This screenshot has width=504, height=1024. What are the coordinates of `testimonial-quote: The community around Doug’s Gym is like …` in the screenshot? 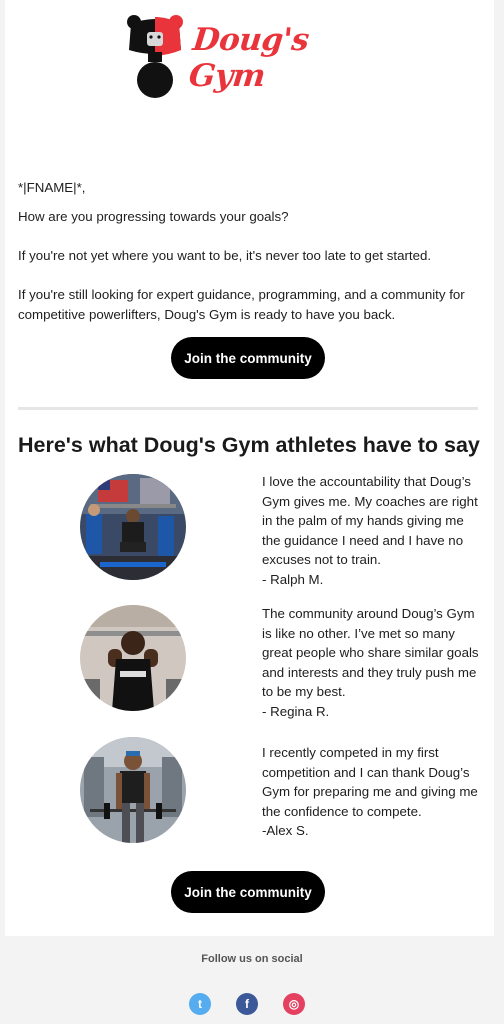 It's located at (370, 652).